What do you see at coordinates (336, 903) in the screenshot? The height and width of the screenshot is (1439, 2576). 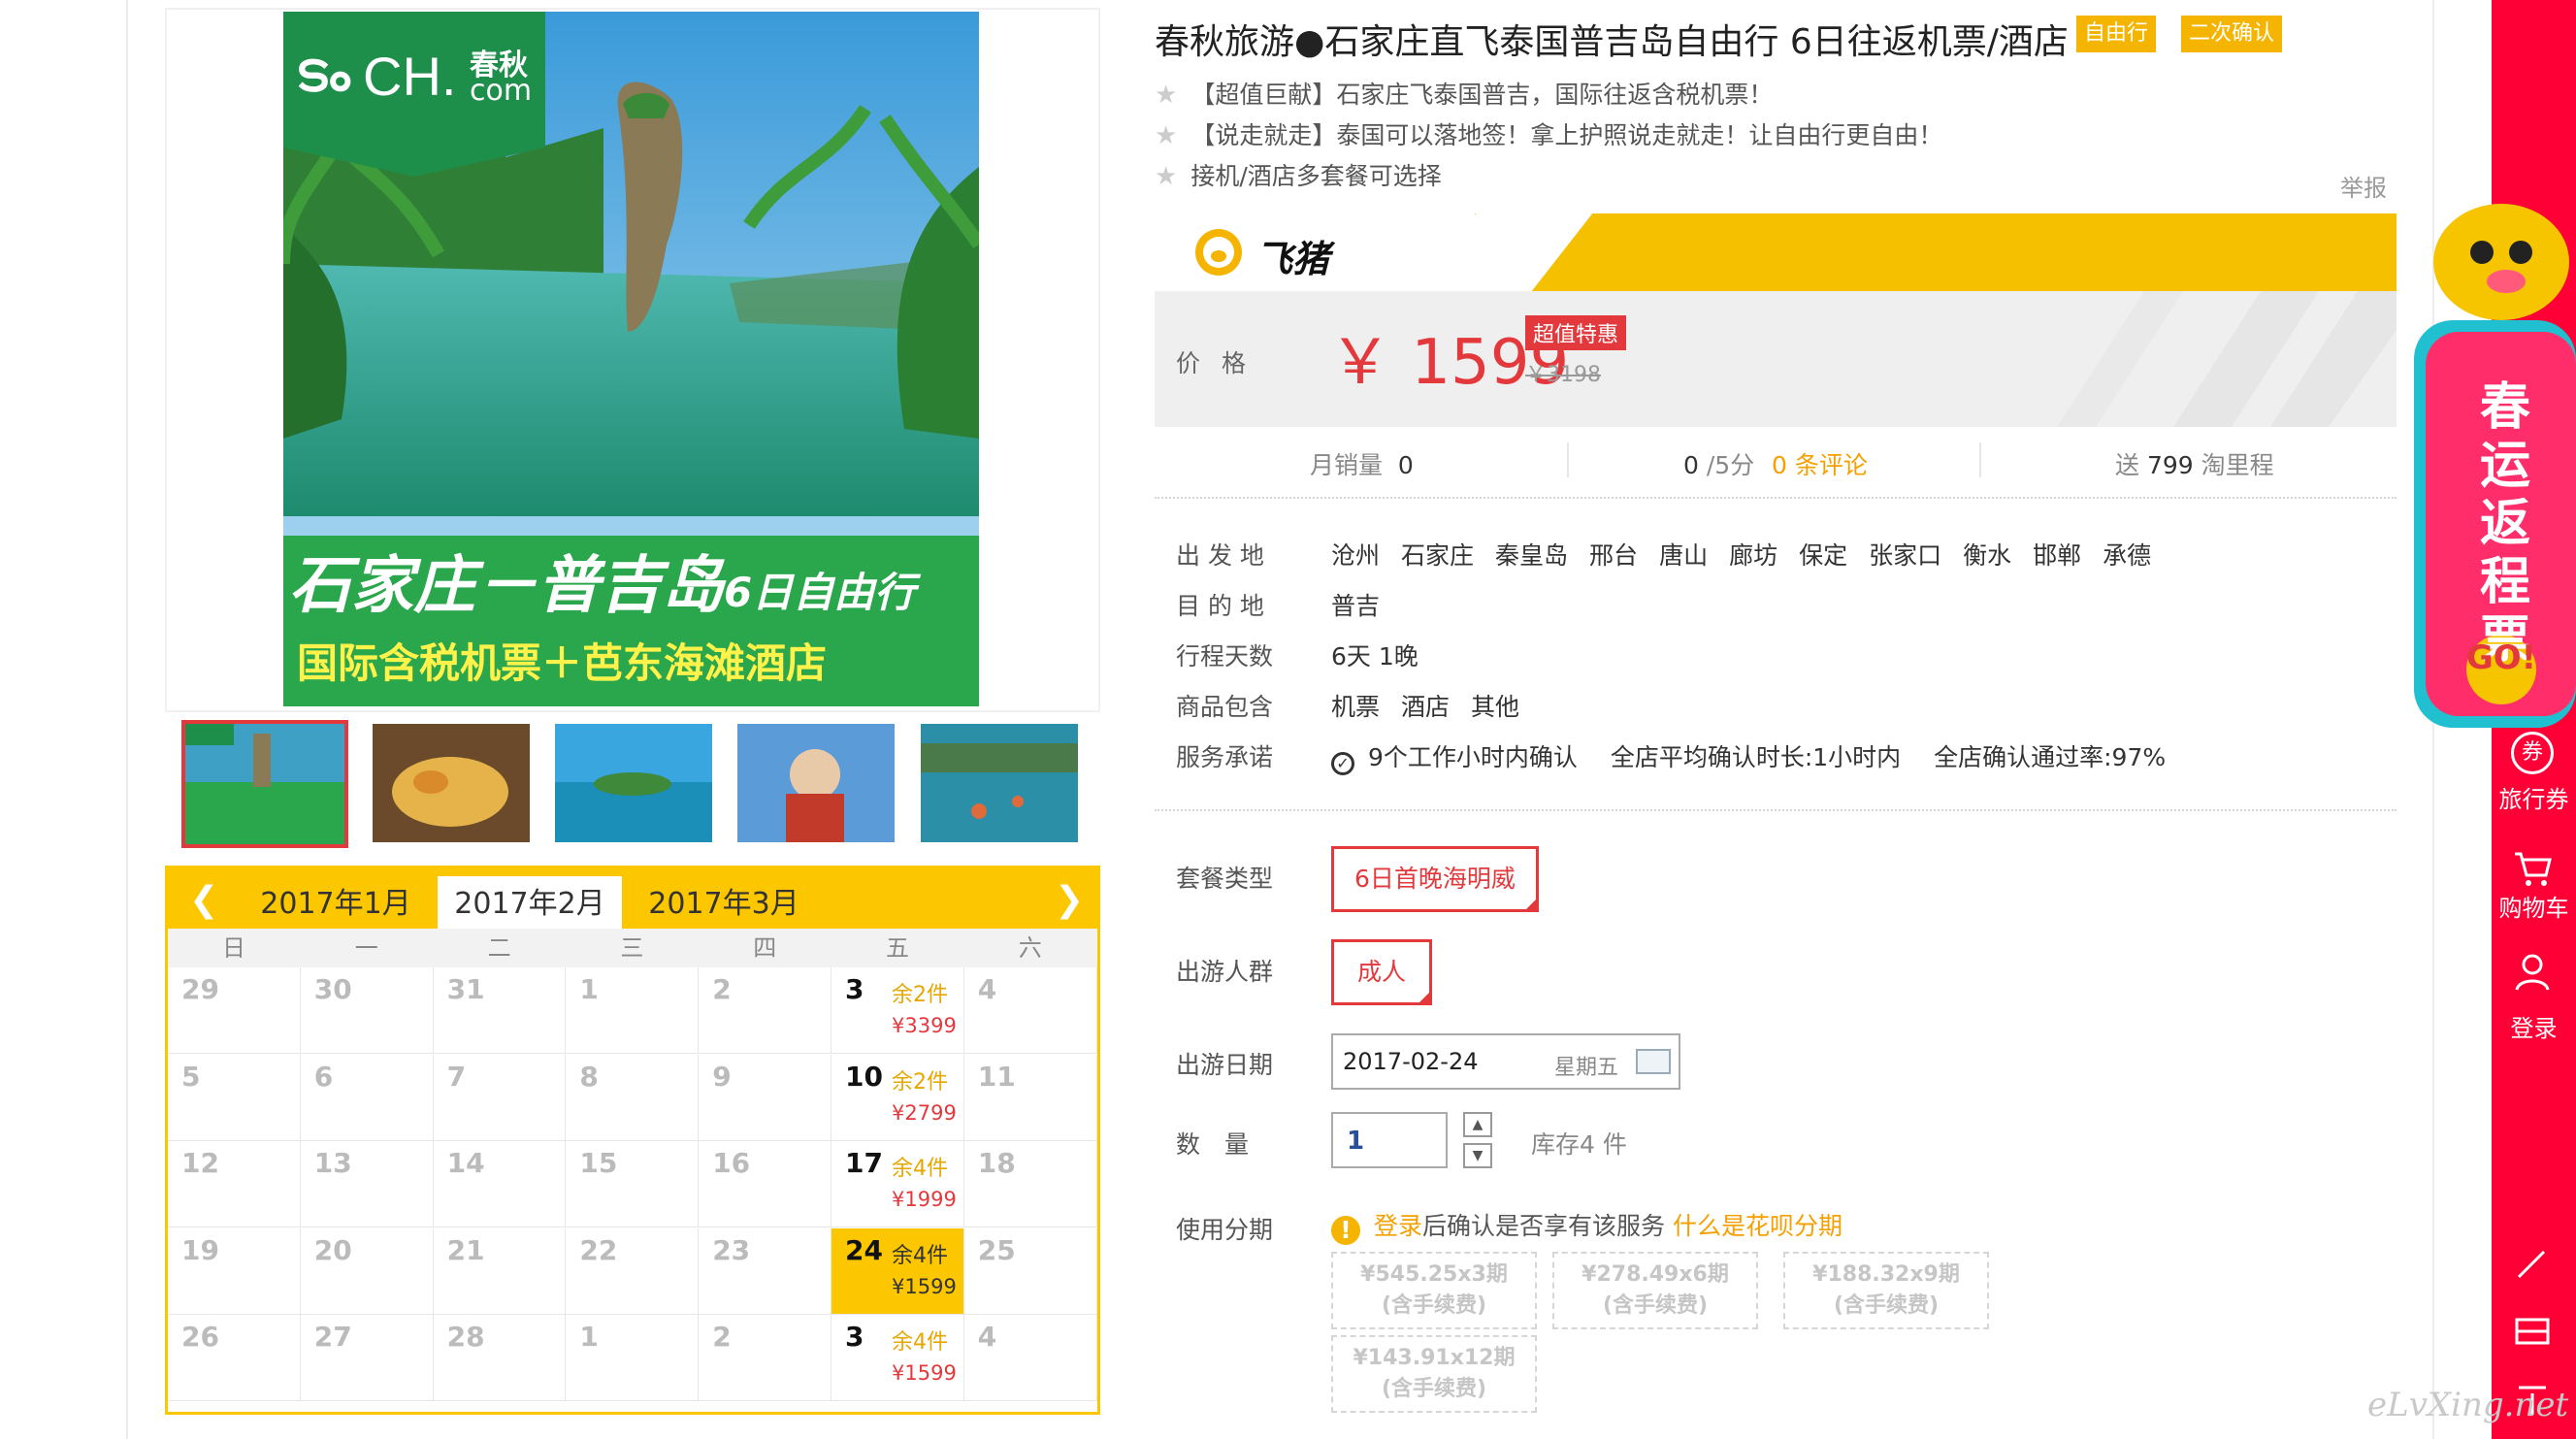 I see `calendar-tab-month-1: 2017年1月` at bounding box center [336, 903].